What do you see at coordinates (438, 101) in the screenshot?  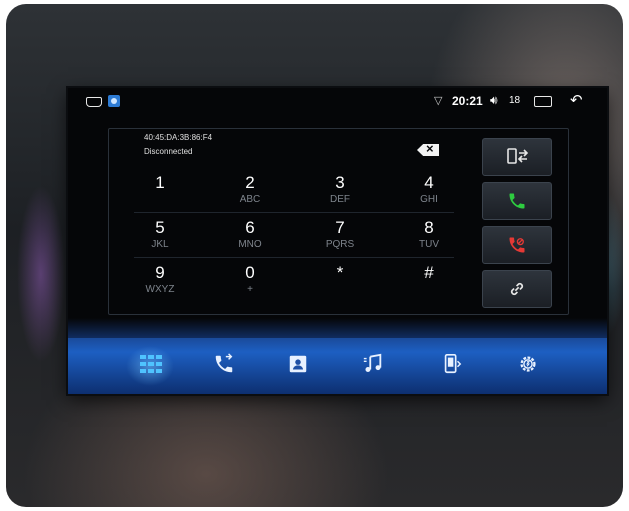 I see `wifi-icon: ▽` at bounding box center [438, 101].